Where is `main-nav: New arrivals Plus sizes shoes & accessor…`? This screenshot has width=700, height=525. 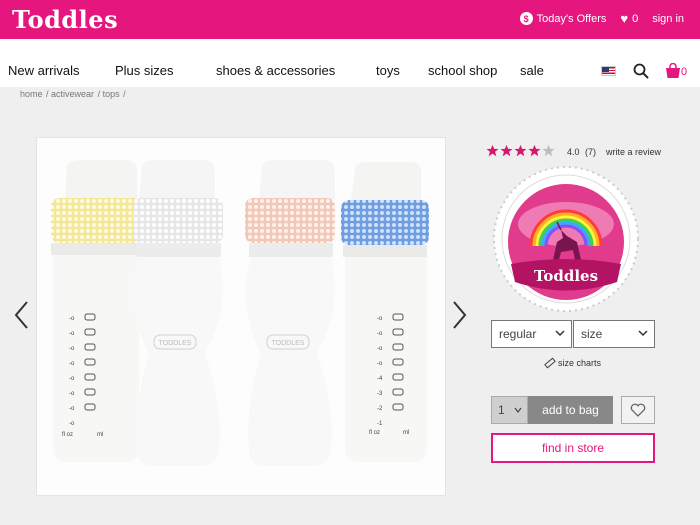
main-nav: New arrivals Plus sizes shoes & accessor… is located at coordinates (350, 63).